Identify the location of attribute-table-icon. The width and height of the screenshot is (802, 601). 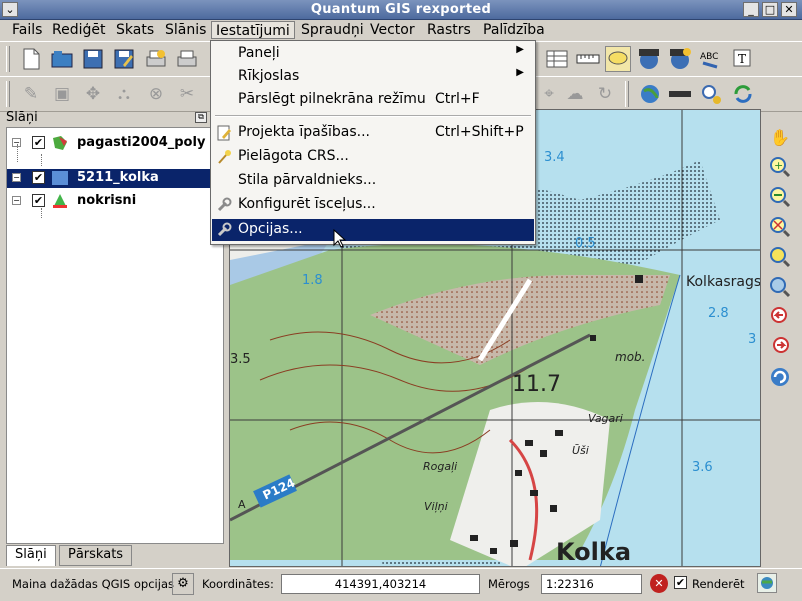
(557, 59).